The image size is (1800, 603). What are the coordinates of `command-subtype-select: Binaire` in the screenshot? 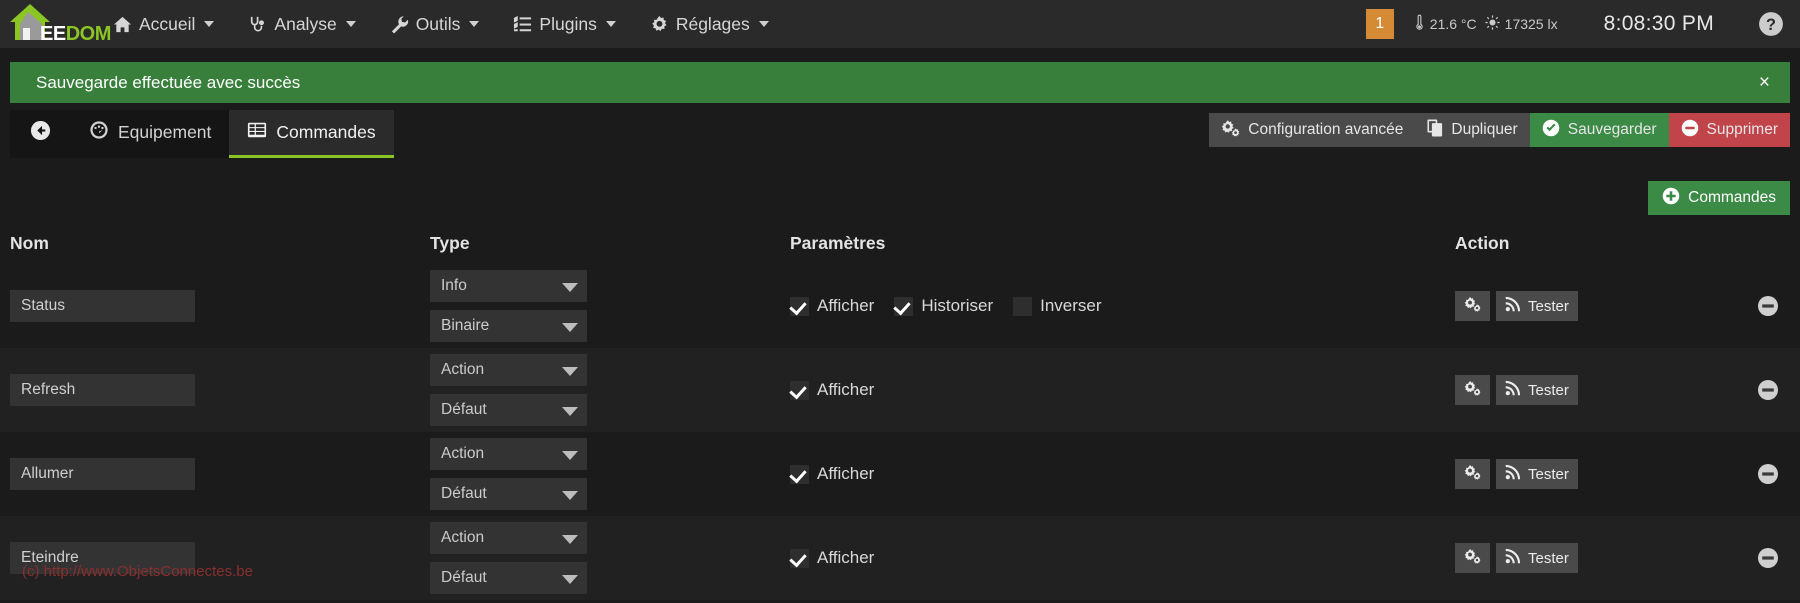 It's located at (508, 326).